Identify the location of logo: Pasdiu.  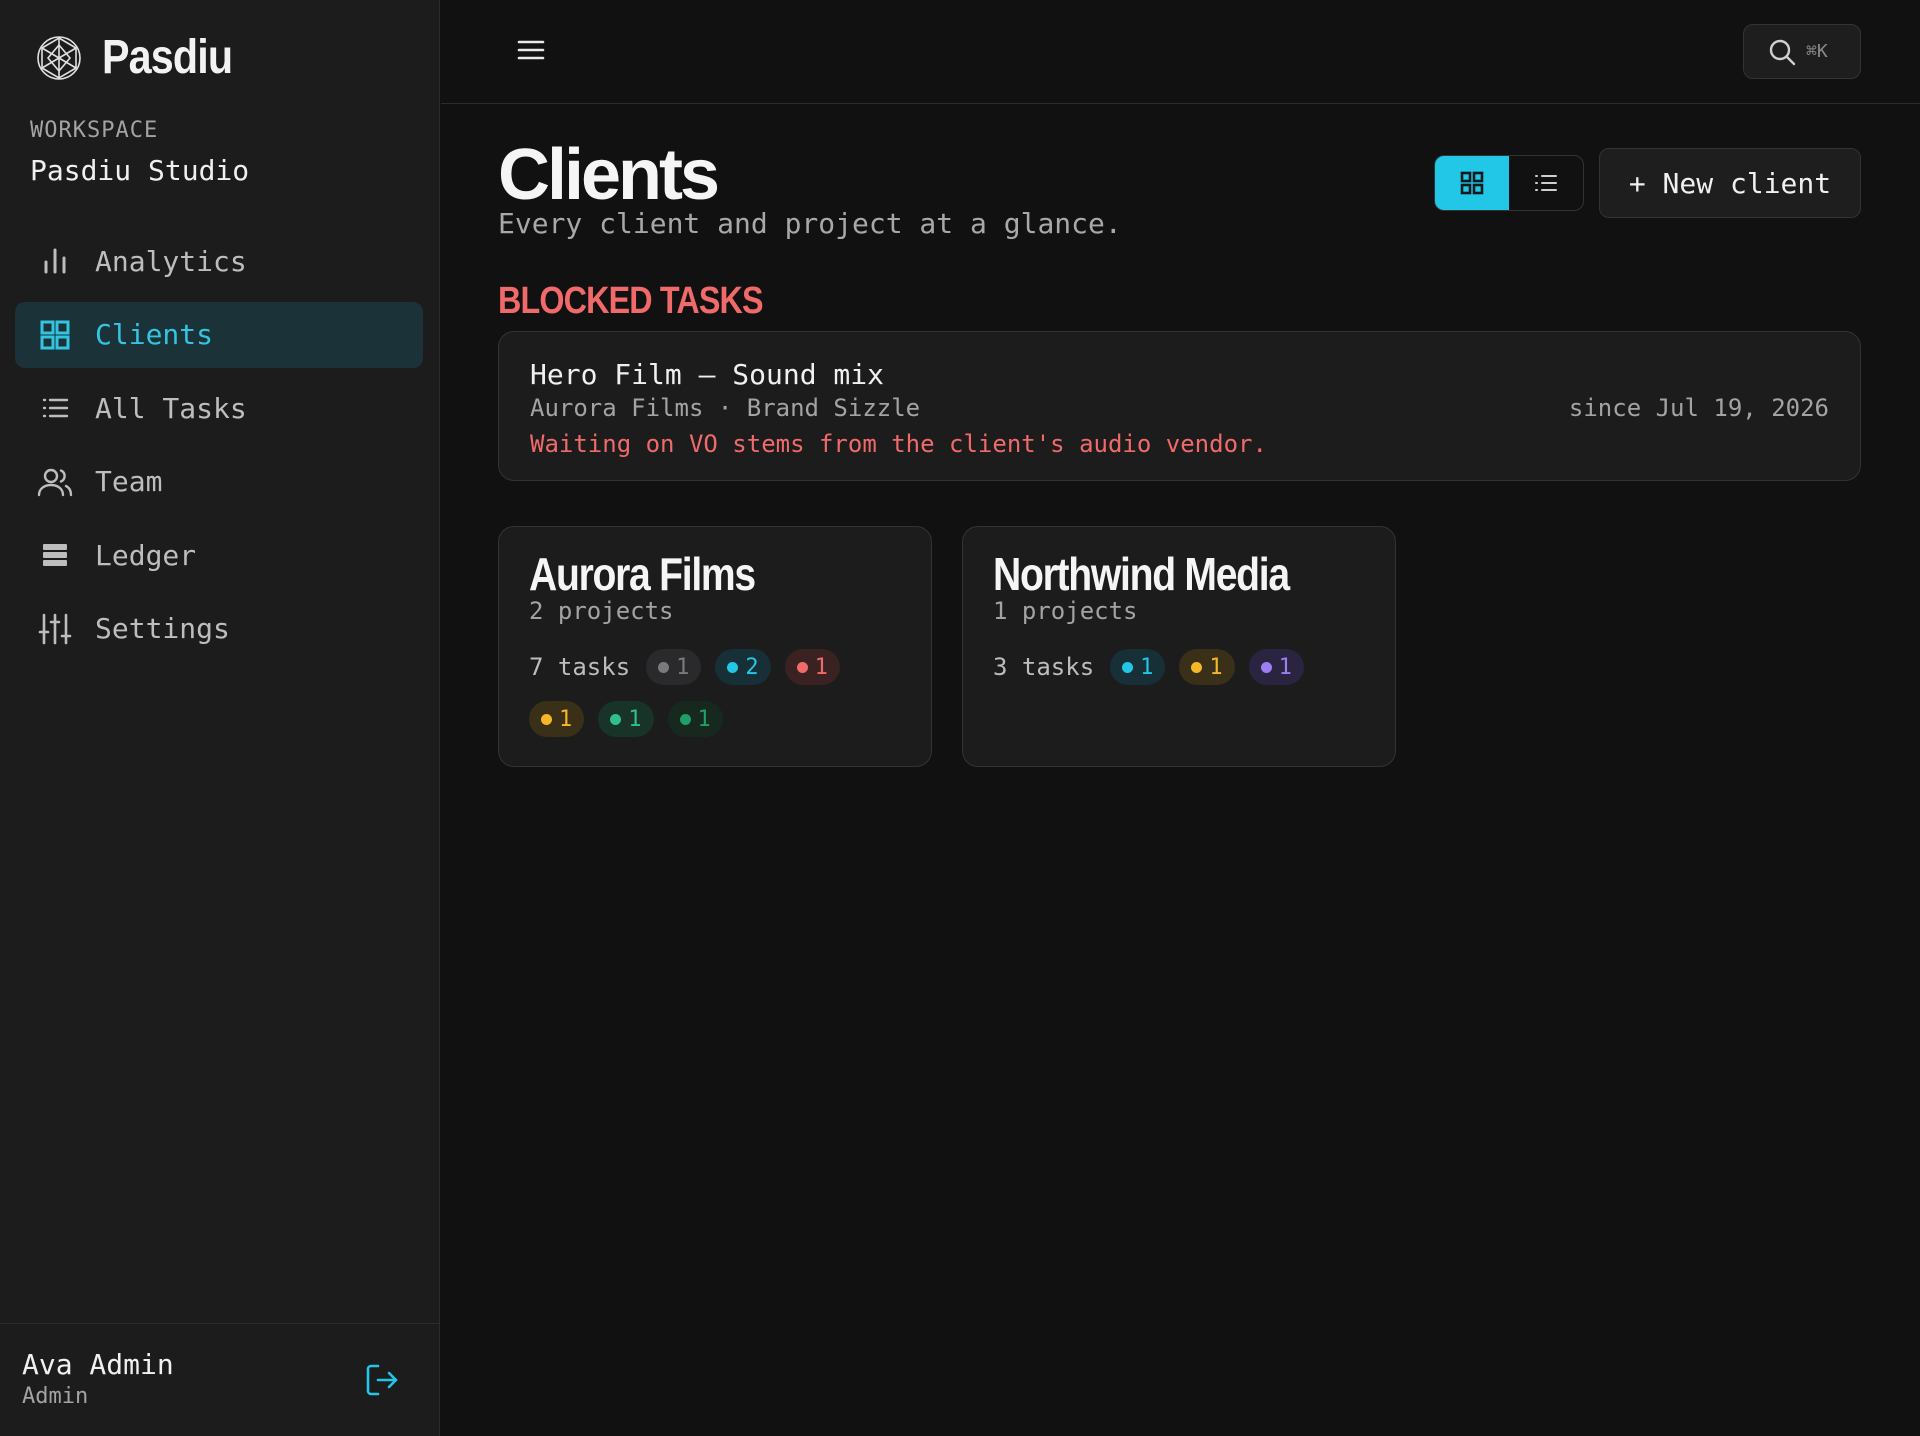
(144, 57).